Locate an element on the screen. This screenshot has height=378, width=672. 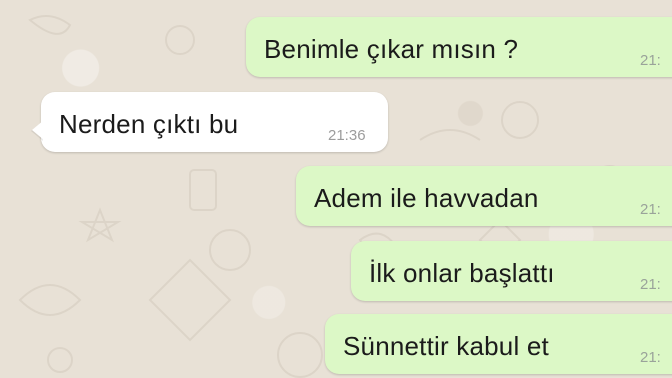
message-bubble-outgoing: Adem ile havvadan 21: is located at coordinates (484, 196).